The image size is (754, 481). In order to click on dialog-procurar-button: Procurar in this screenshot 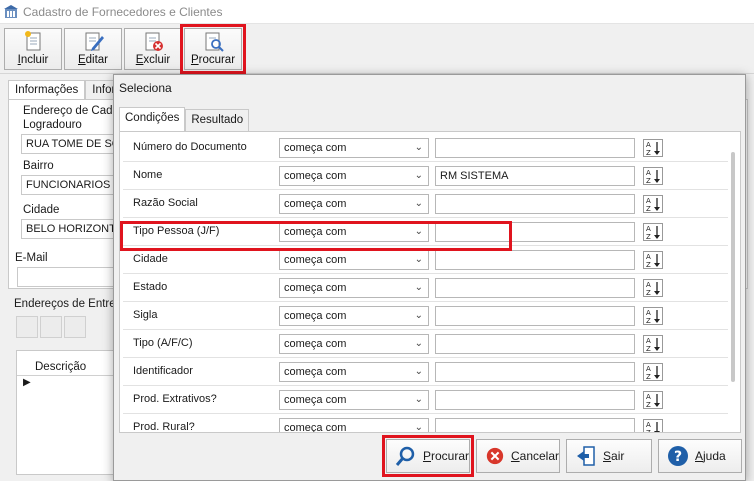, I will do `click(428, 456)`.